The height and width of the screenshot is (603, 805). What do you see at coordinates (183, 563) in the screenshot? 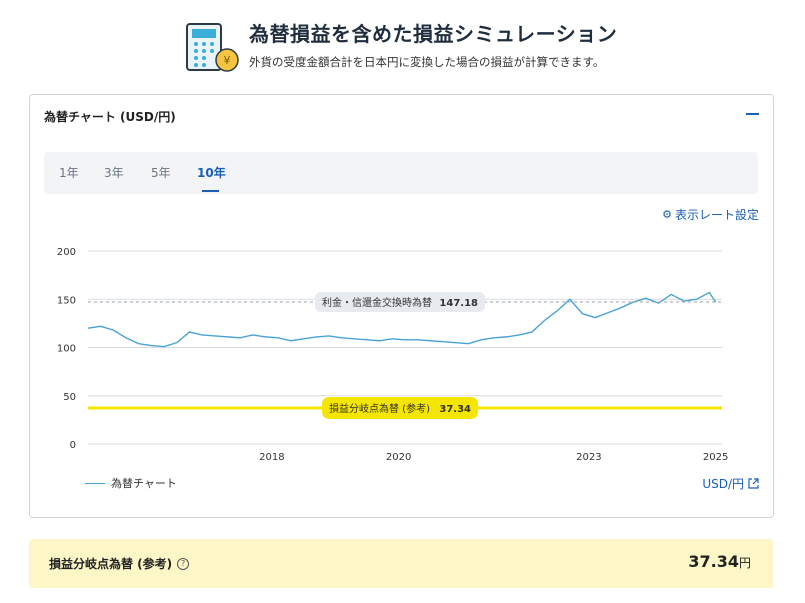
I see `help-icon: ?` at bounding box center [183, 563].